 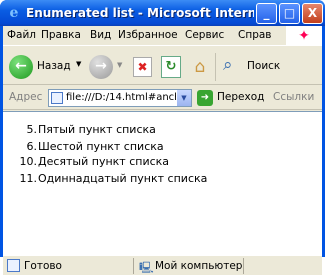 I want to click on go-icon: ➜, so click(x=205, y=98).